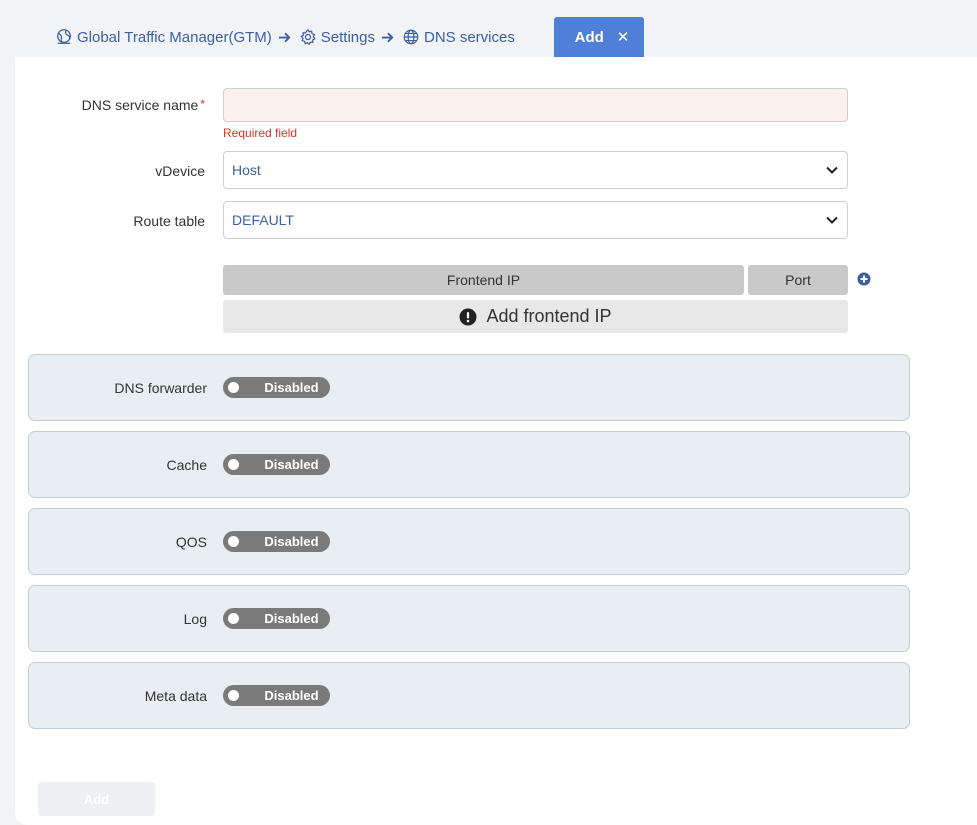 This screenshot has width=977, height=825. I want to click on dns-service-name-label-text: DNS service name, so click(140, 105).